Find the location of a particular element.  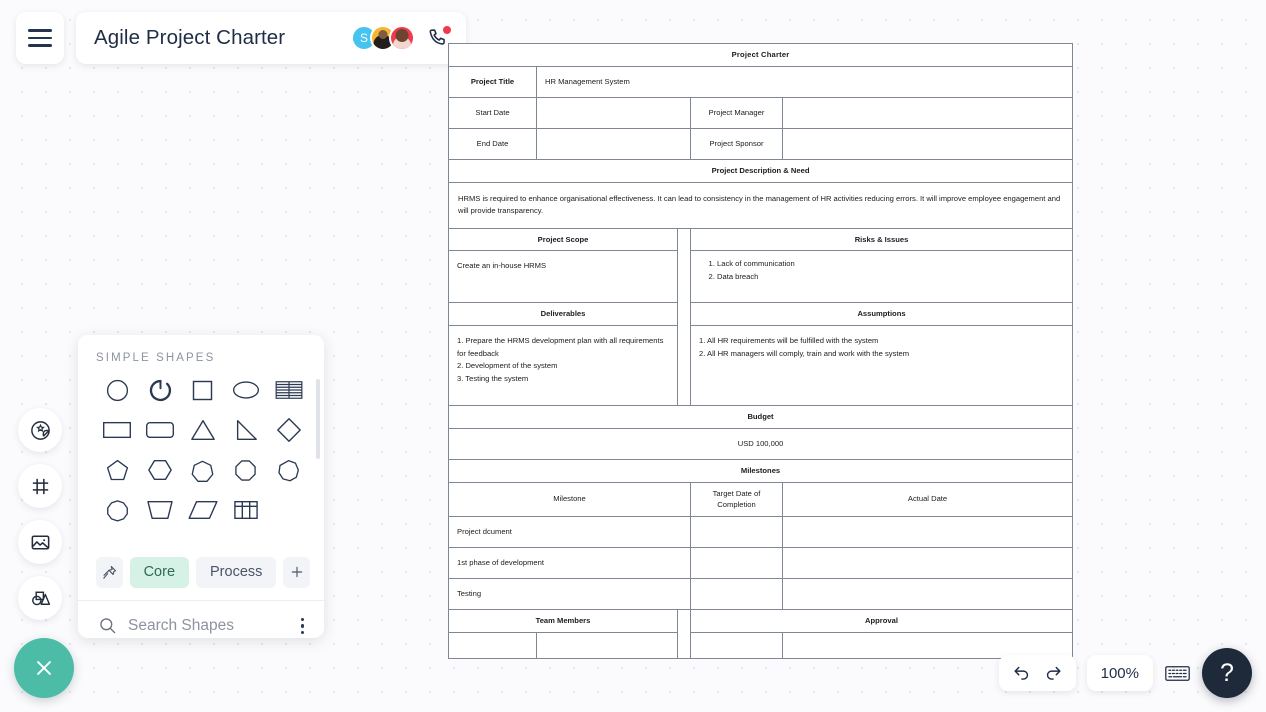

shapes-tool-button is located at coordinates (40, 598).